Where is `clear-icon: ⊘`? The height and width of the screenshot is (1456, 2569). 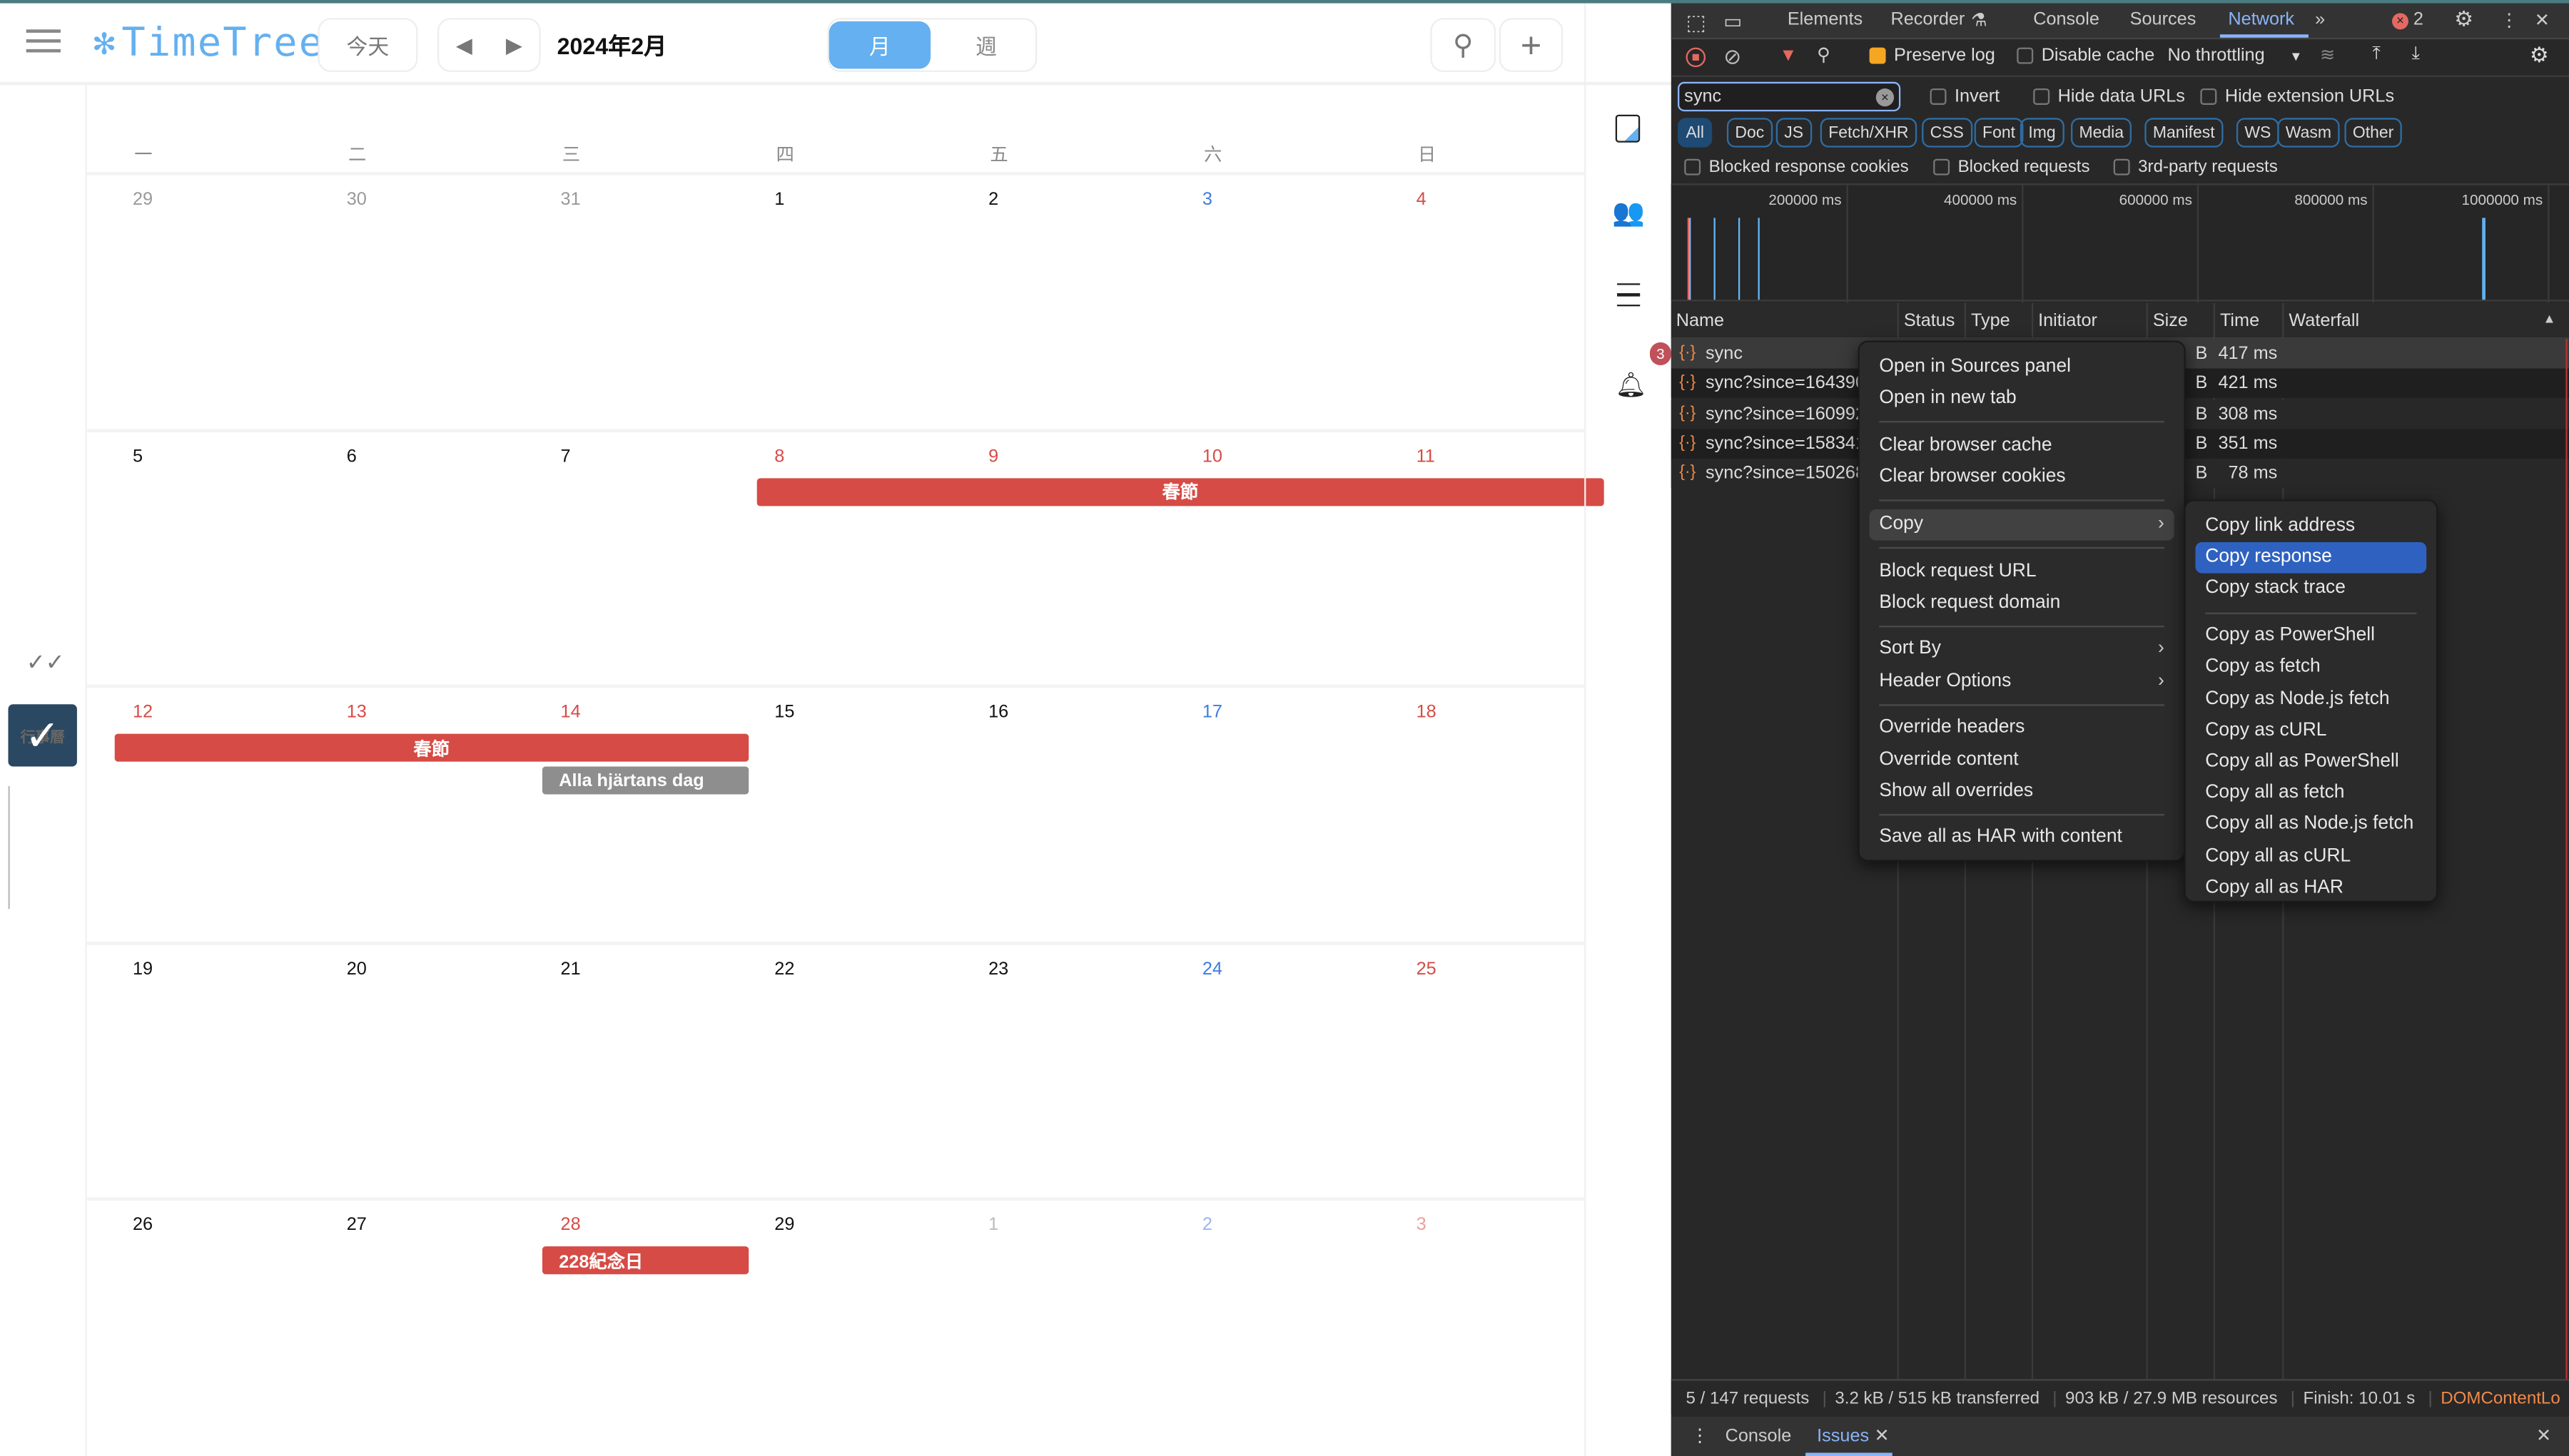
clear-icon: ⊘ is located at coordinates (1732, 57).